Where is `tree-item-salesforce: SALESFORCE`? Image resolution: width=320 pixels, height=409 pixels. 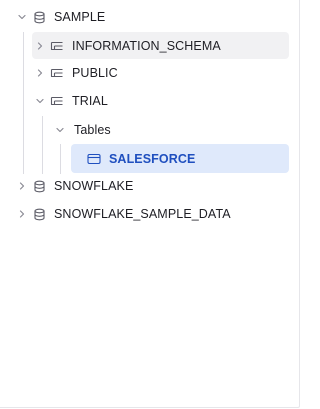
tree-item-salesforce: SALESFORCE is located at coordinates (180, 158).